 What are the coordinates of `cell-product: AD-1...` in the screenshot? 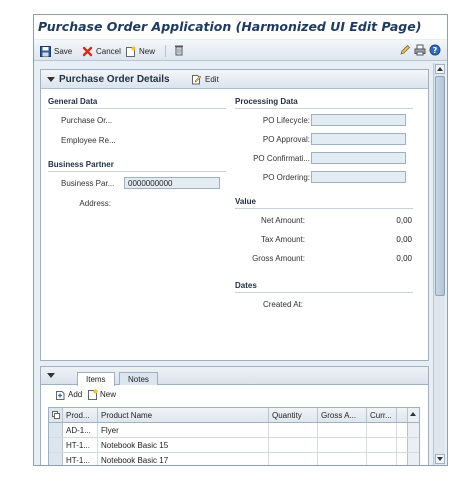 It's located at (80, 430).